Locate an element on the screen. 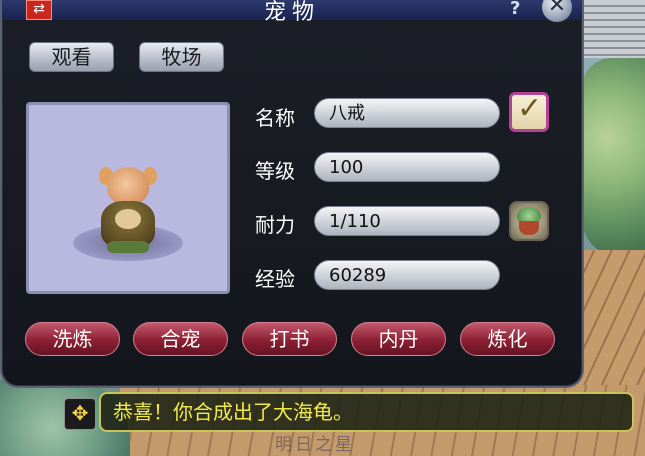 The image size is (645, 456). notification-bar: 恭喜！你合成出了大海龟。 is located at coordinates (366, 412).